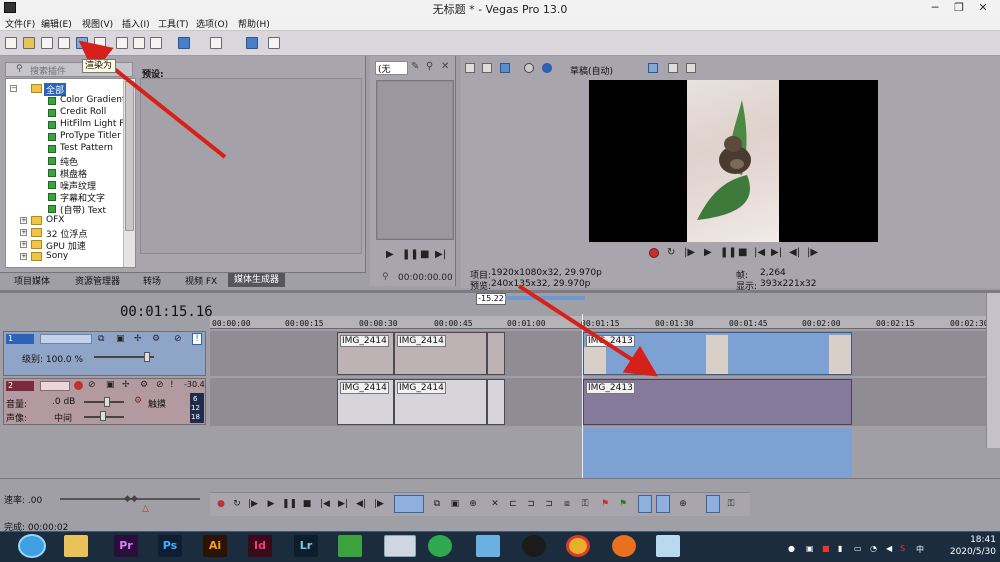  What do you see at coordinates (505, 68) in the screenshot?
I see `video-output-fx-icon` at bounding box center [505, 68].